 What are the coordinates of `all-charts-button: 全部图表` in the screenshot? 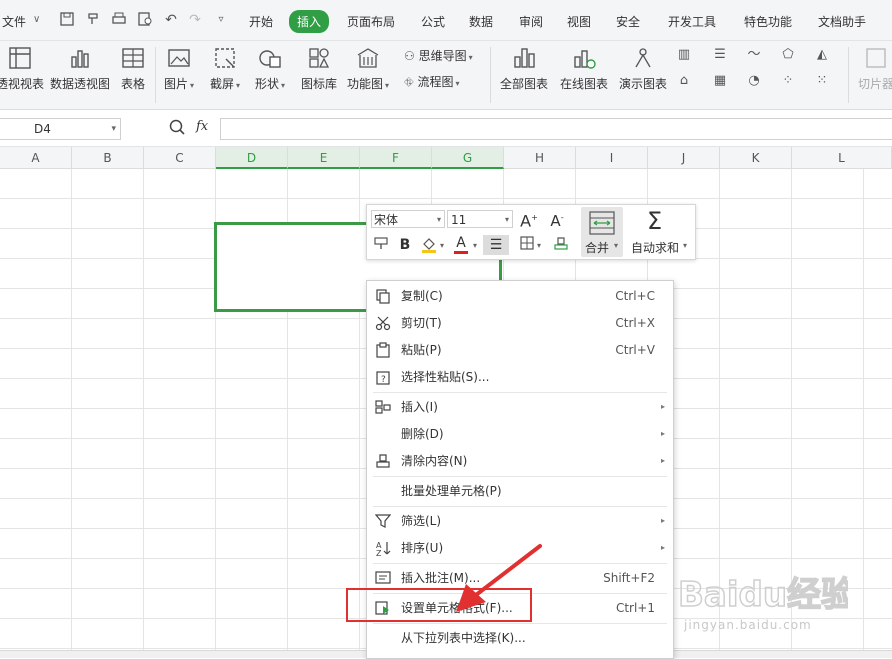 It's located at (524, 68).